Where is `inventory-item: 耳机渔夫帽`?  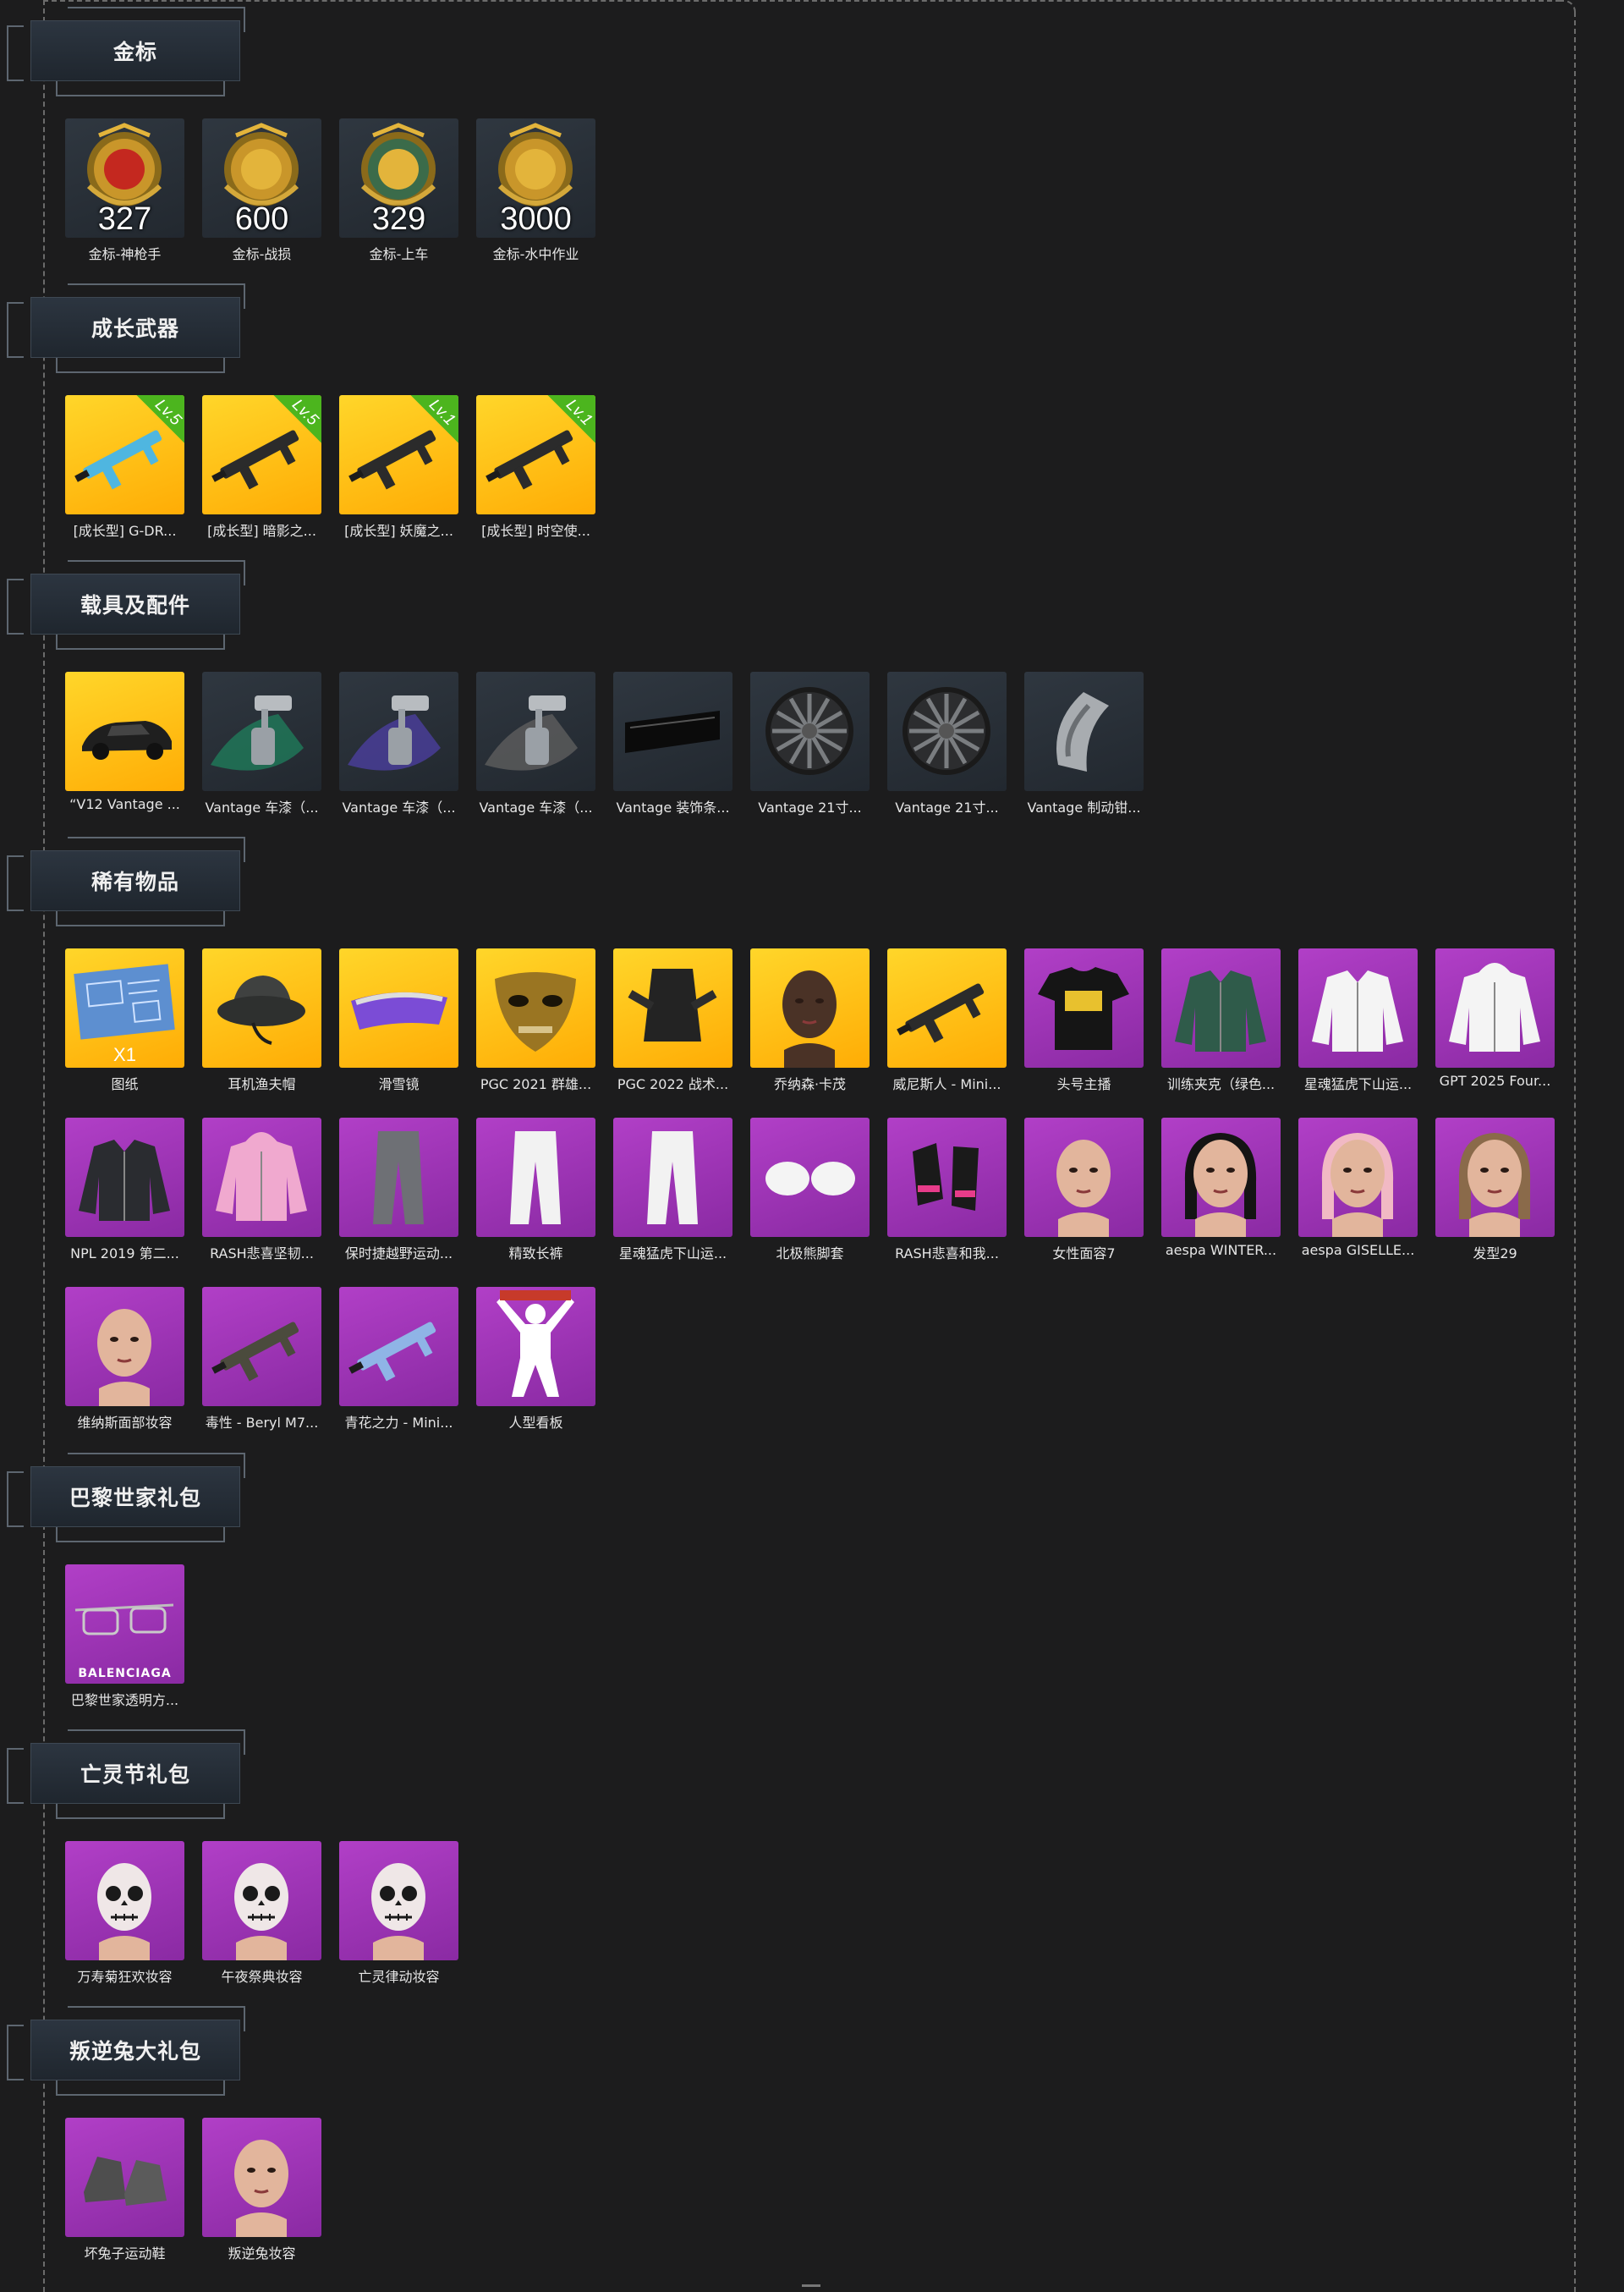 inventory-item: 耳机渔夫帽 is located at coordinates (262, 1033).